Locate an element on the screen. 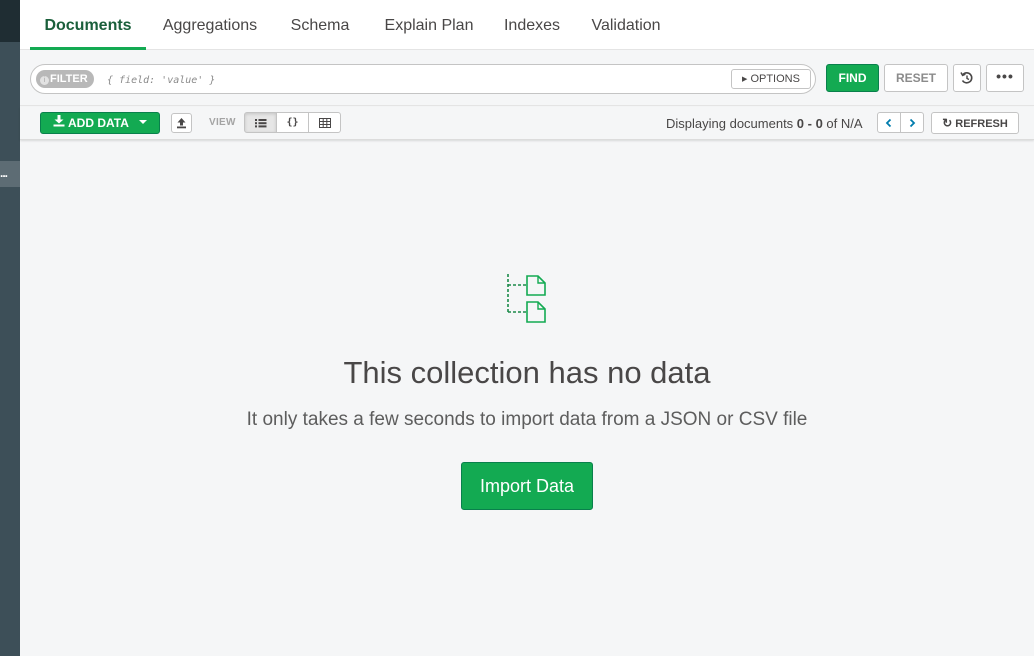 The image size is (1034, 656). empty-state-title: This collection has no data is located at coordinates (527, 372).